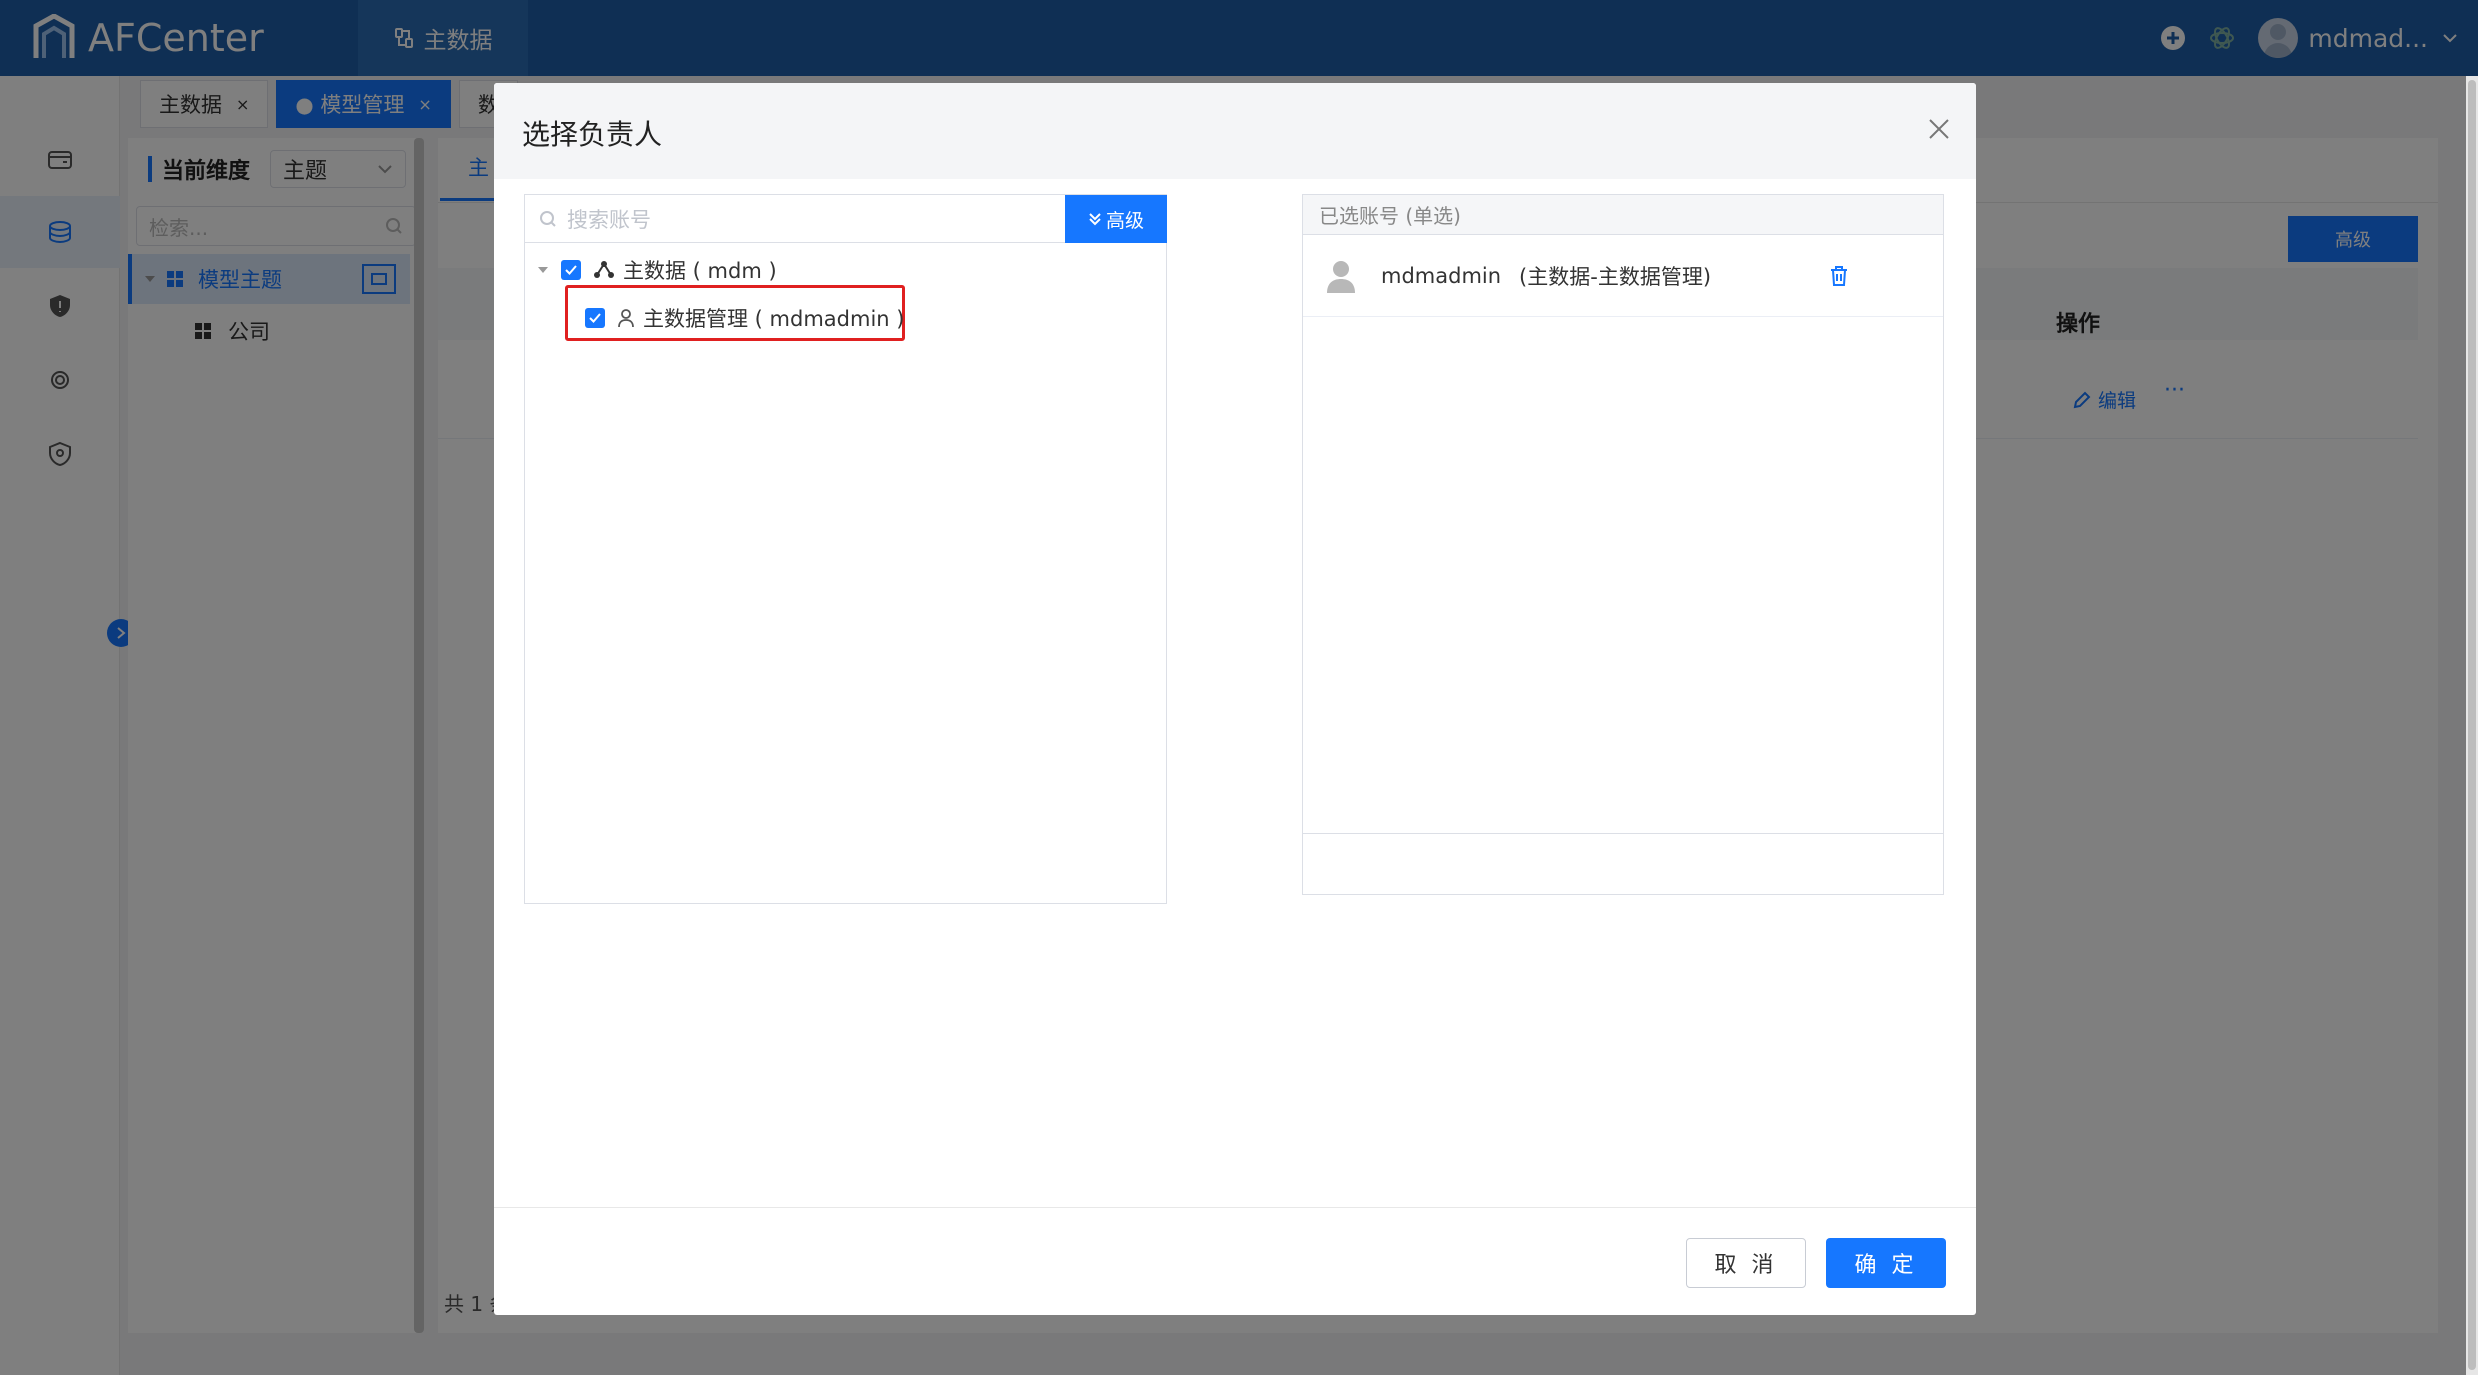  Describe the element at coordinates (609, 219) in the screenshot. I see `search-placeholder: 搜索账号` at that location.